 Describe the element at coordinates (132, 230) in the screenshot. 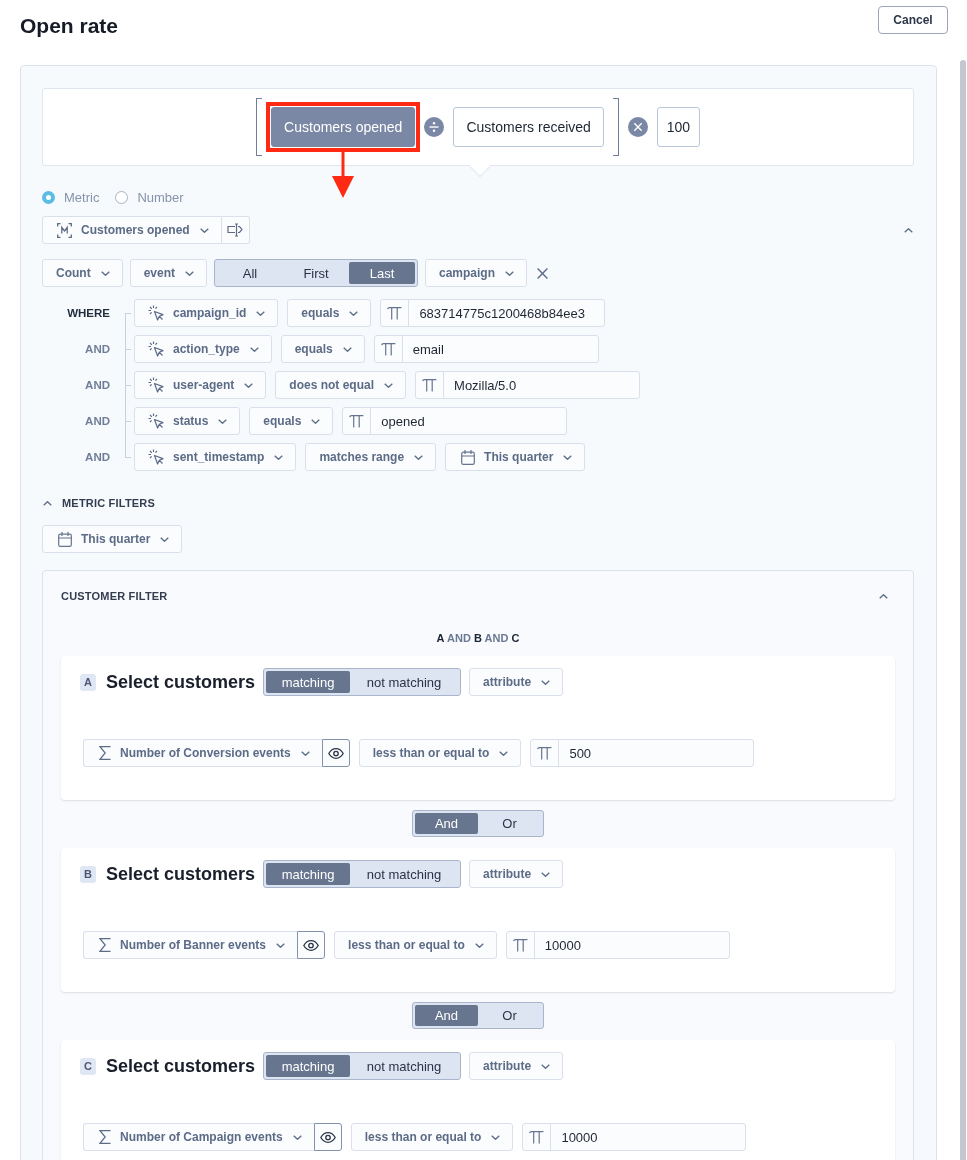

I see `metric-select: Customers opened` at that location.